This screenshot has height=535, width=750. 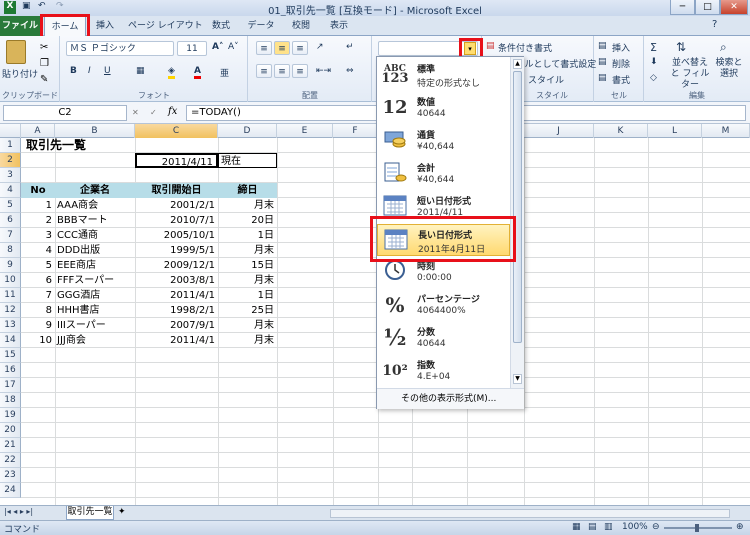 What do you see at coordinates (530, 513) in the screenshot?
I see `horizontal-scrollbar` at bounding box center [530, 513].